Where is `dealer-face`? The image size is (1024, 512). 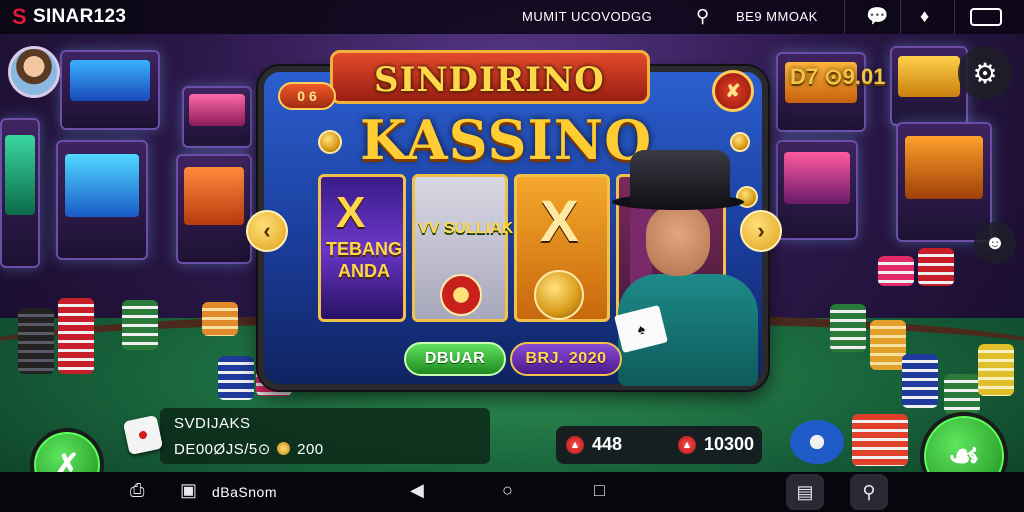
dealer-face is located at coordinates (678, 241).